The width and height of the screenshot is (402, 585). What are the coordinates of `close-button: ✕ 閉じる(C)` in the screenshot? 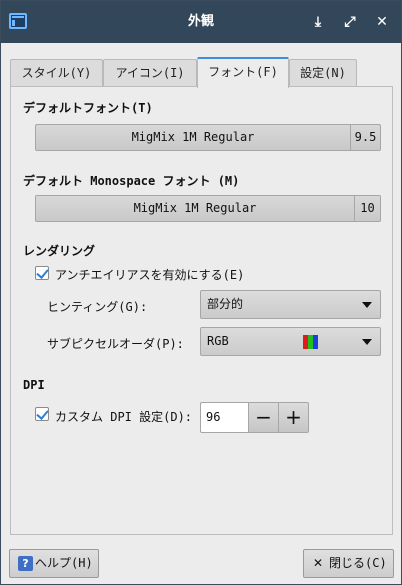 It's located at (348, 563).